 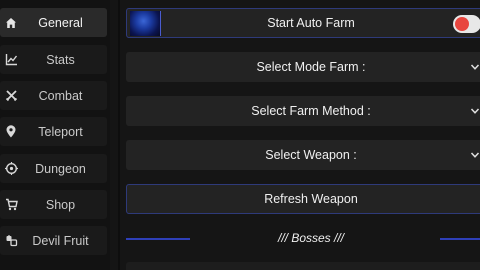 What do you see at coordinates (60, 95) in the screenshot?
I see `sidebar-item-label: Combat` at bounding box center [60, 95].